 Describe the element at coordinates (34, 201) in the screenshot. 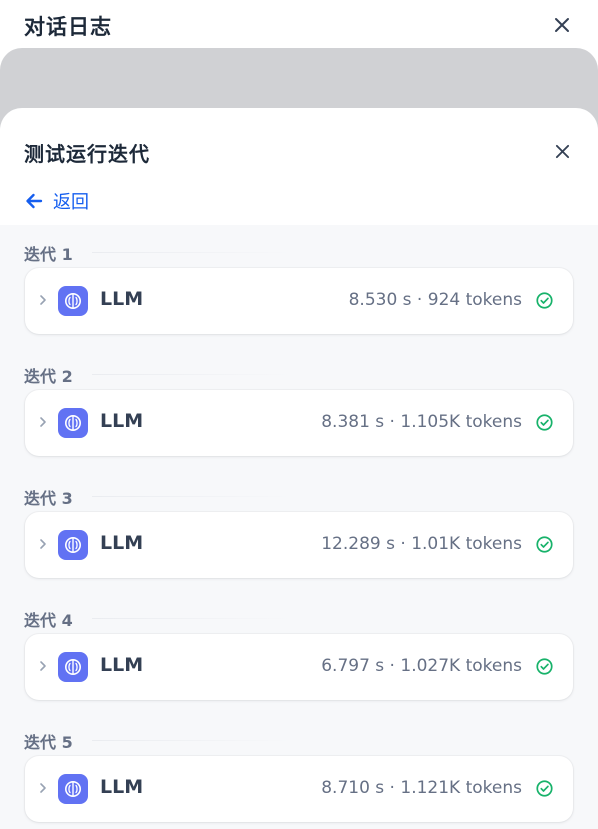

I see `arrow-left-icon` at that location.